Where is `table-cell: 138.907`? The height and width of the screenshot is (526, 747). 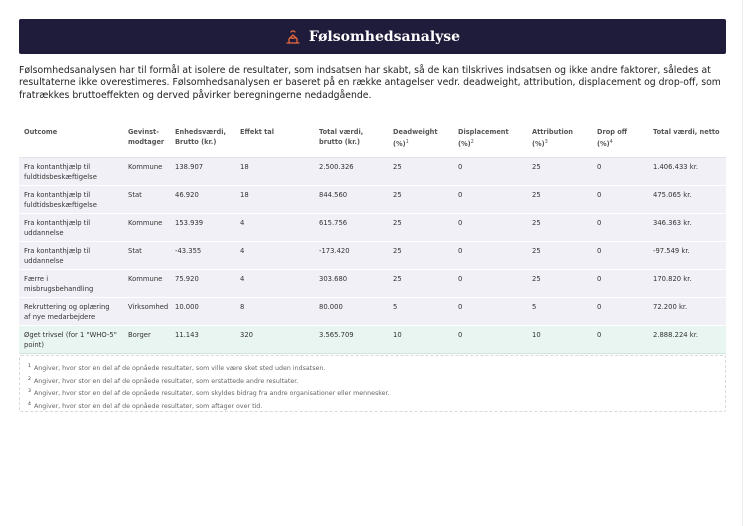 table-cell: 138.907 is located at coordinates (189, 167).